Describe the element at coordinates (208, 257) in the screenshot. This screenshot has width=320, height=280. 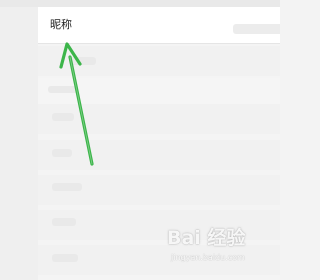
I see `watermark-url: jingyan.baidu.com` at that location.